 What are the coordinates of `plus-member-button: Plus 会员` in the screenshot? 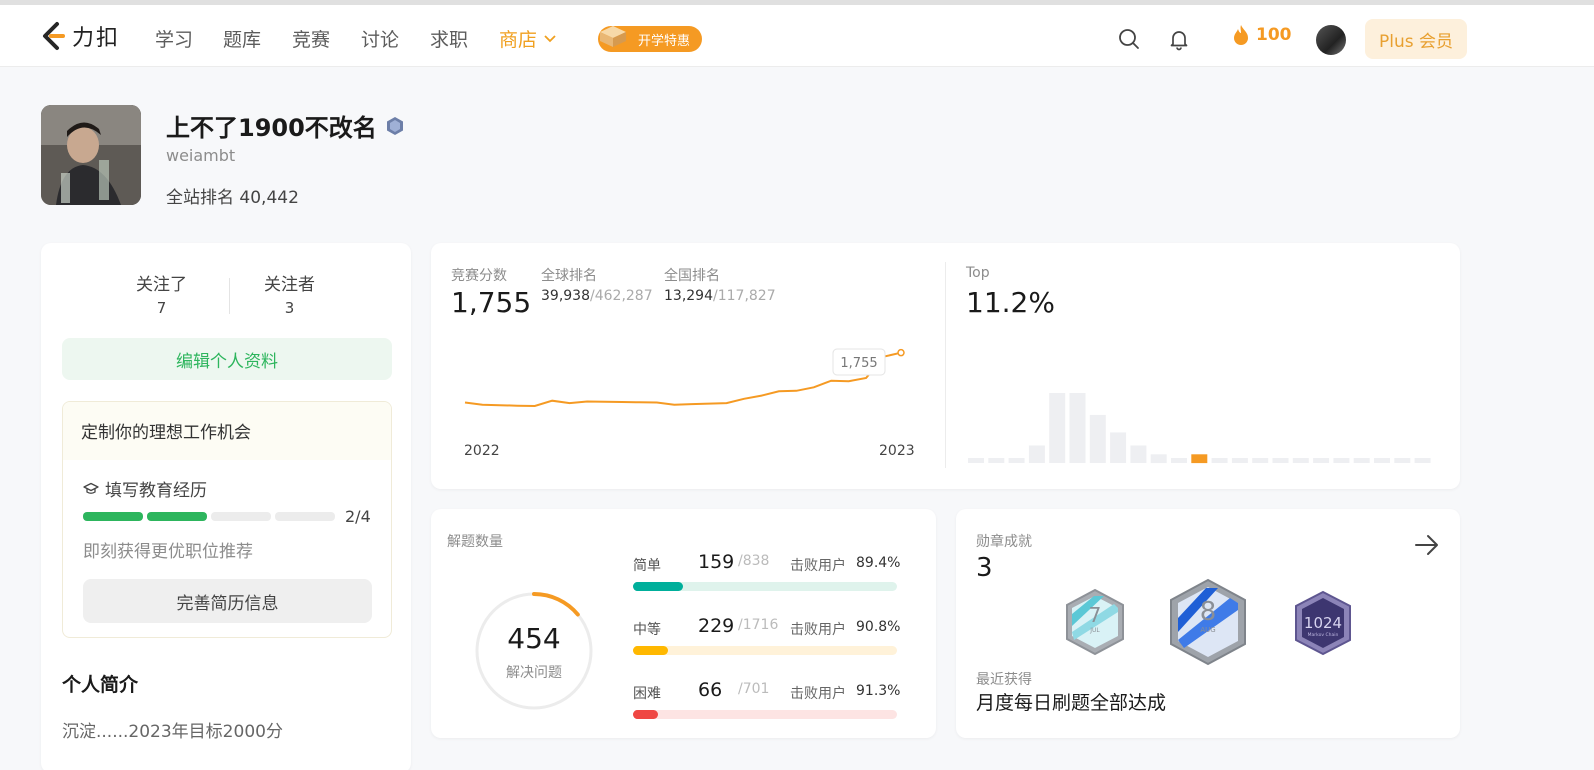 It's located at (1416, 39).